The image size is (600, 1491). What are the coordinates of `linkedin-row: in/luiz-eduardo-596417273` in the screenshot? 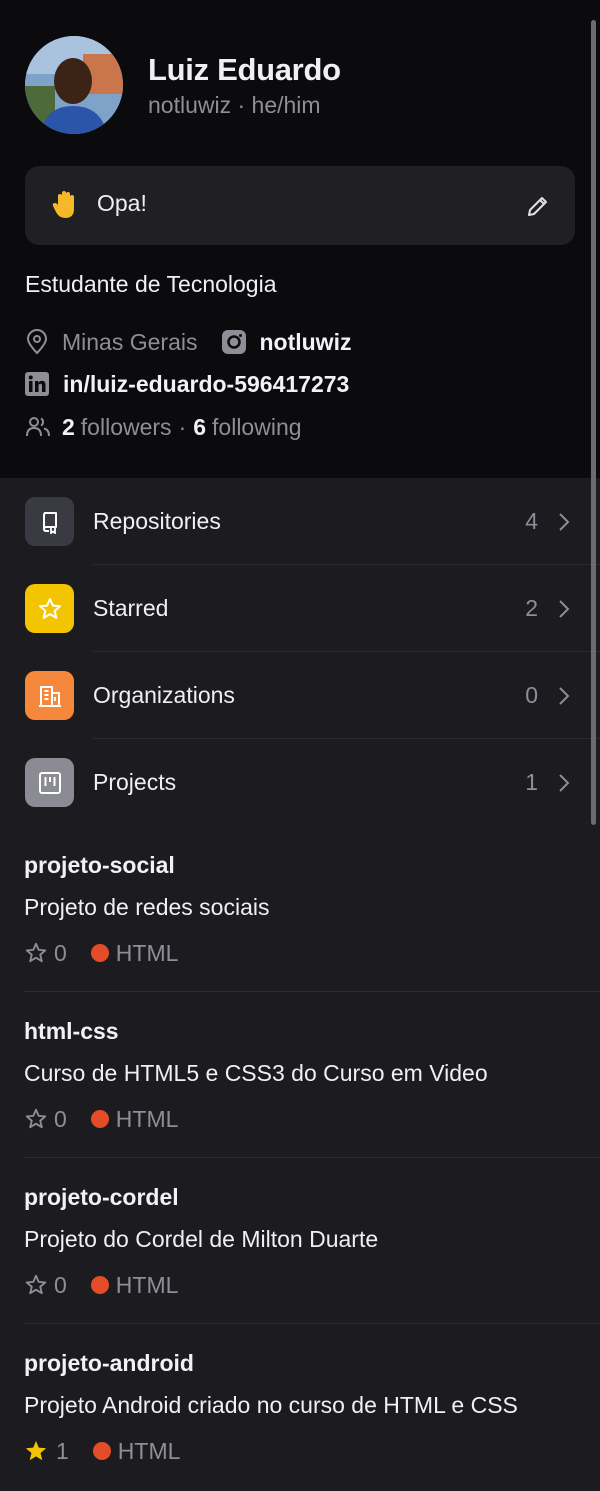 It's located at (187, 384).